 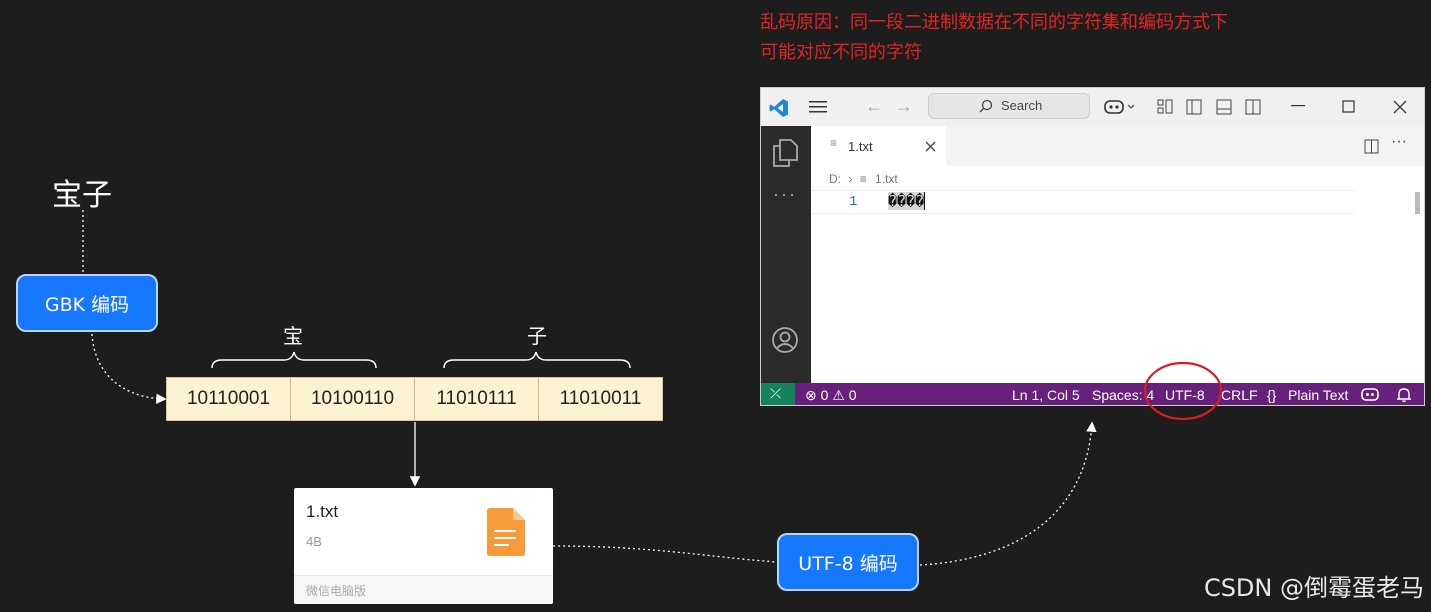 I want to click on remote-indicator: ⤫, so click(x=778, y=394).